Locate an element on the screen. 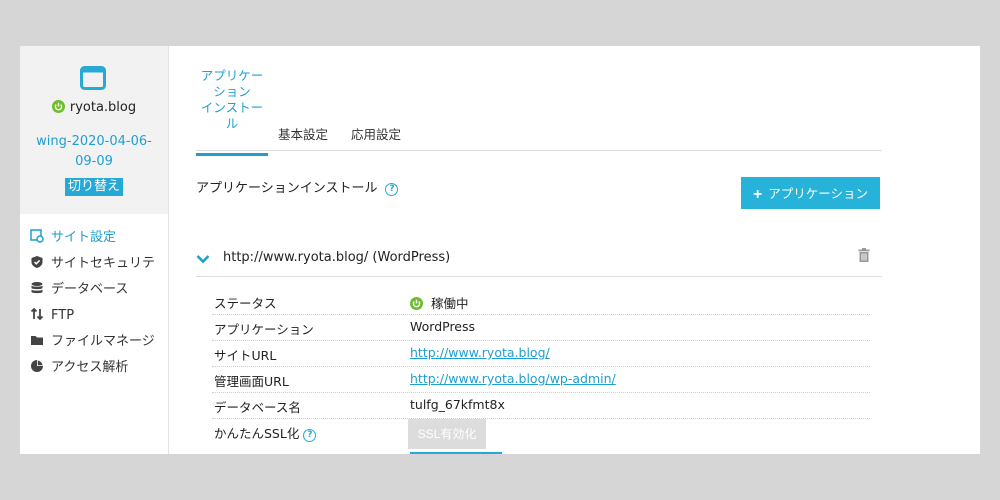 This screenshot has height=500, width=1000. transfer-arrows-icon is located at coordinates (37, 314).